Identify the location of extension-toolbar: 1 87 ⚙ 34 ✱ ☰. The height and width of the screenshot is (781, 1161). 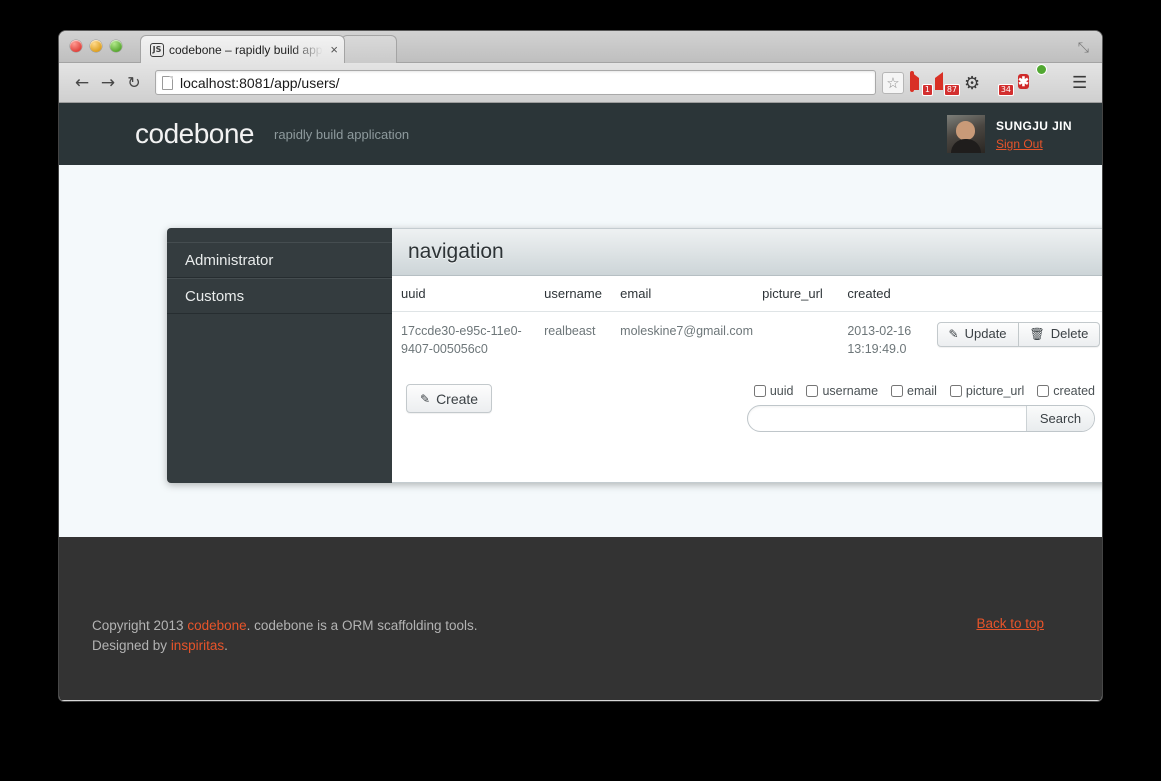
(1001, 83).